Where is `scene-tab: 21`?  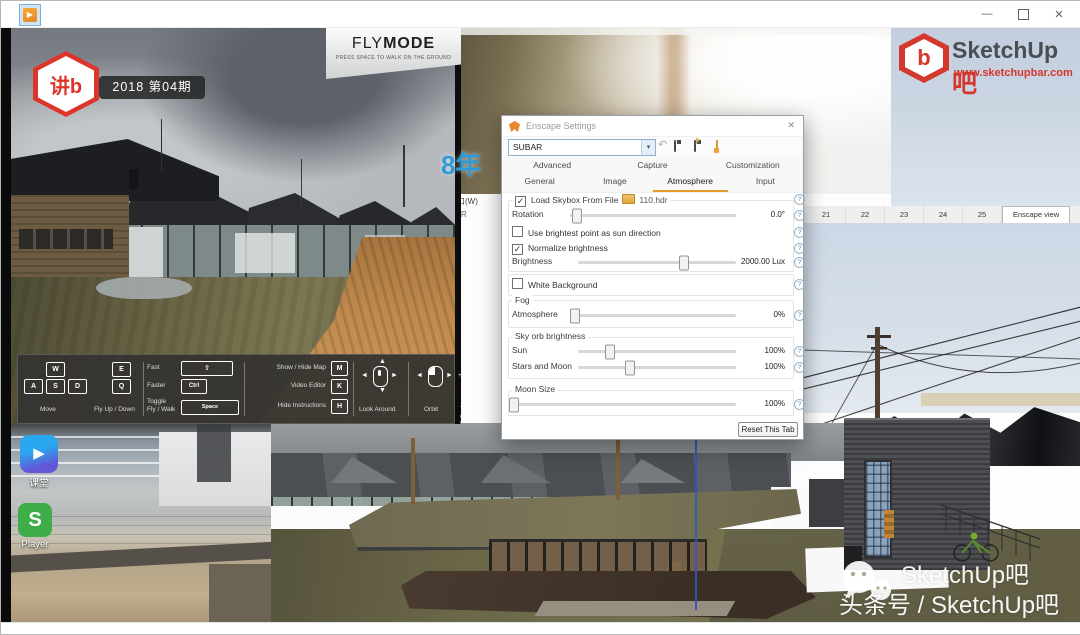
scene-tab: 21 is located at coordinates (826, 214).